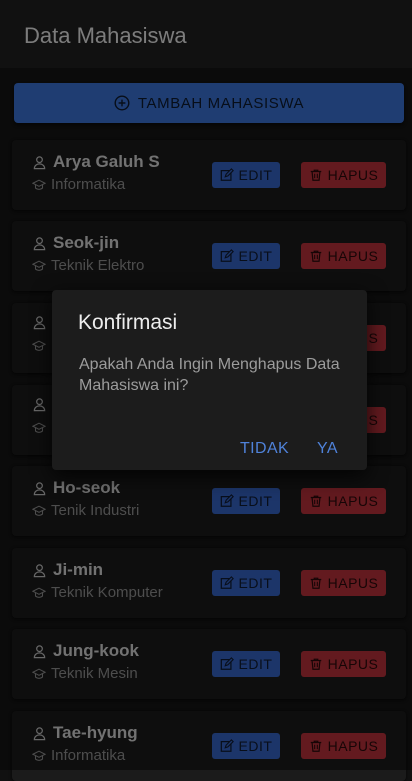 Image resolution: width=412 pixels, height=781 pixels. What do you see at coordinates (128, 322) in the screenshot?
I see `dialog-title: Konfirmasi` at bounding box center [128, 322].